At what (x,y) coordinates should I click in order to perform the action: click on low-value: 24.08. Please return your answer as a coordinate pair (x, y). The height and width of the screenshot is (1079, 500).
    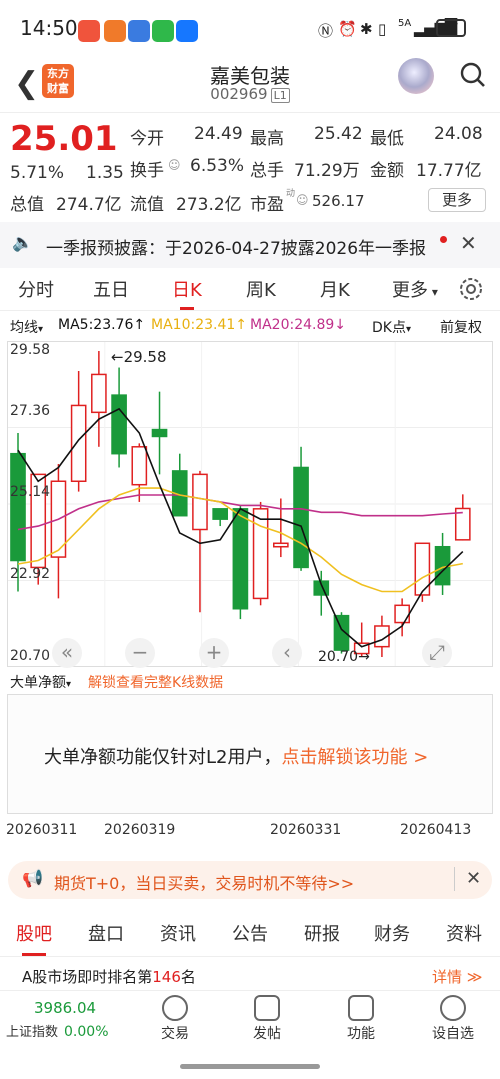
    Looking at the image, I should click on (458, 134).